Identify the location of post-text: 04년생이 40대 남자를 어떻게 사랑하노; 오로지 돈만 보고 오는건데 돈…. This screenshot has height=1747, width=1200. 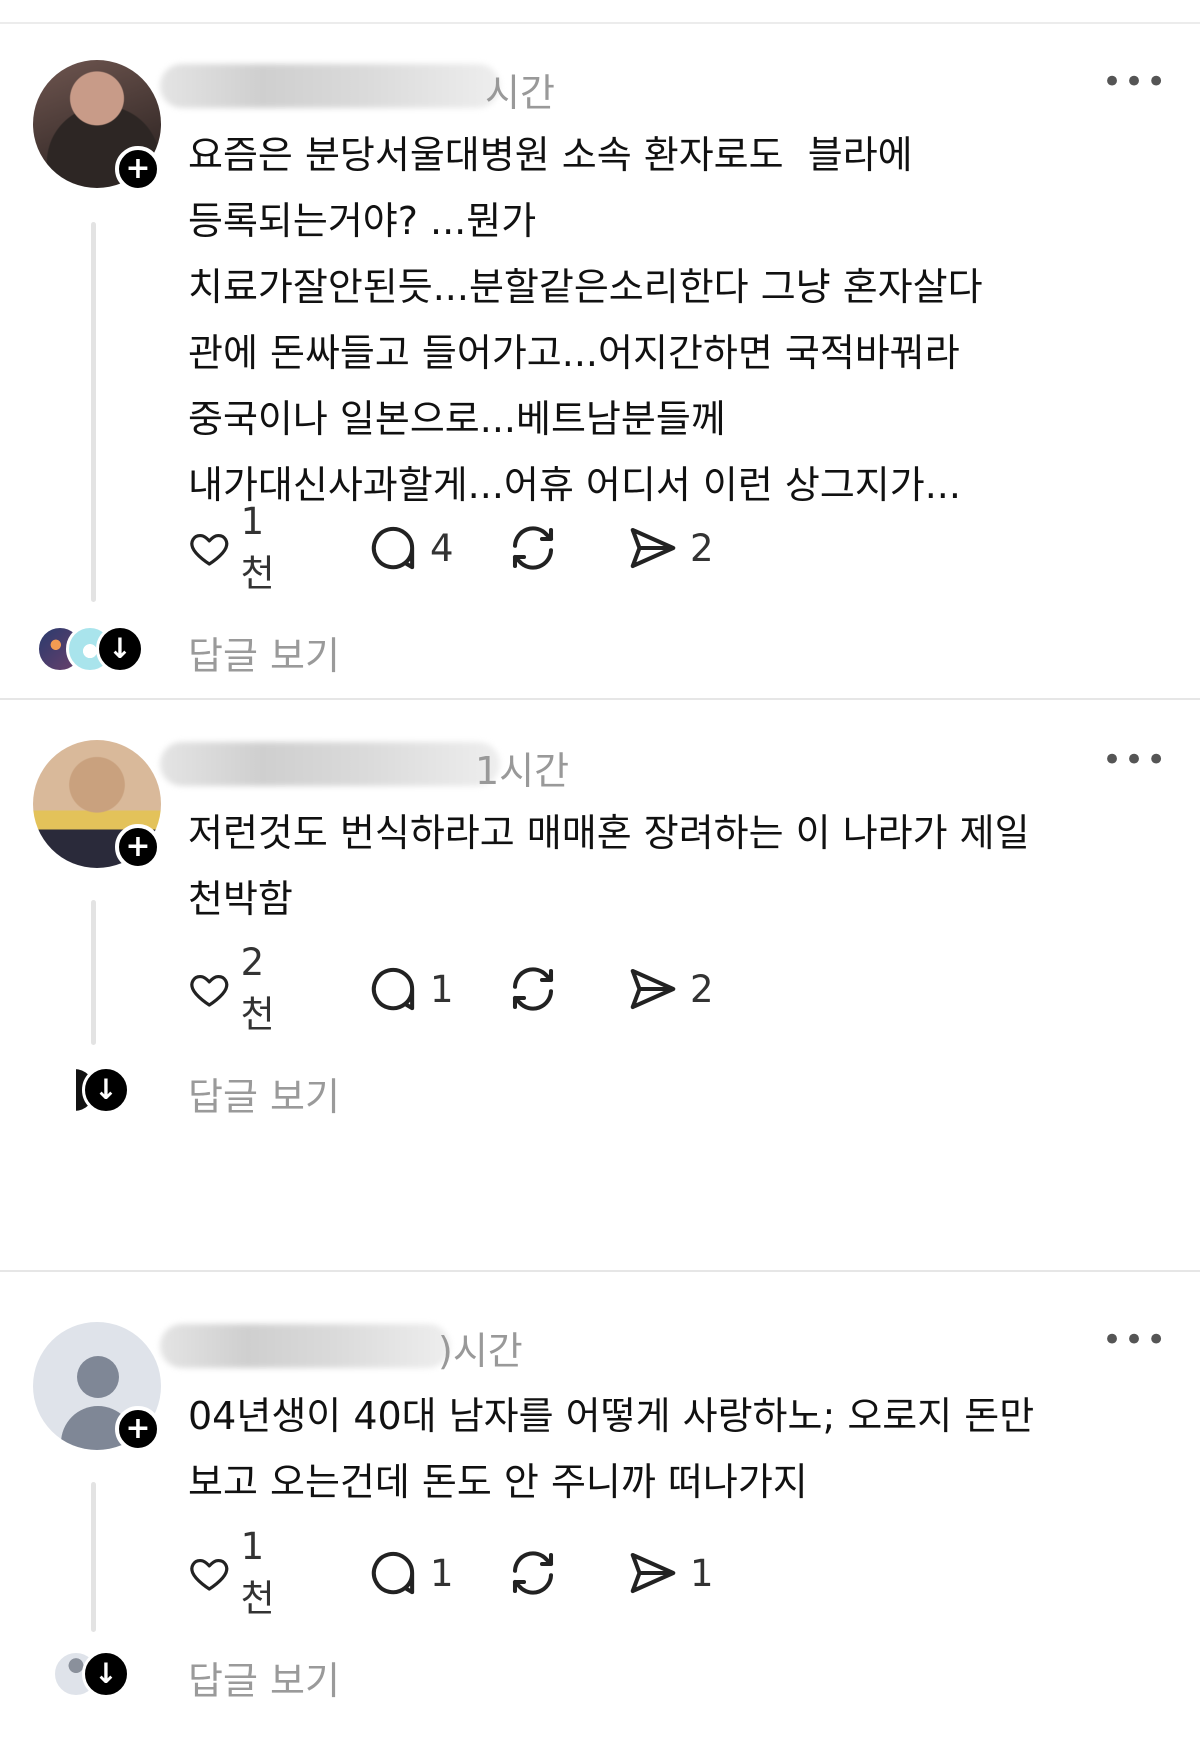
(611, 1449).